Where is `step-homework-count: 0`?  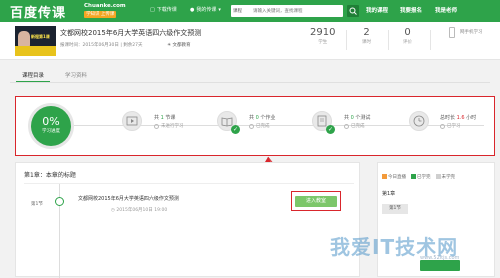 step-homework-count: 0 is located at coordinates (257, 118).